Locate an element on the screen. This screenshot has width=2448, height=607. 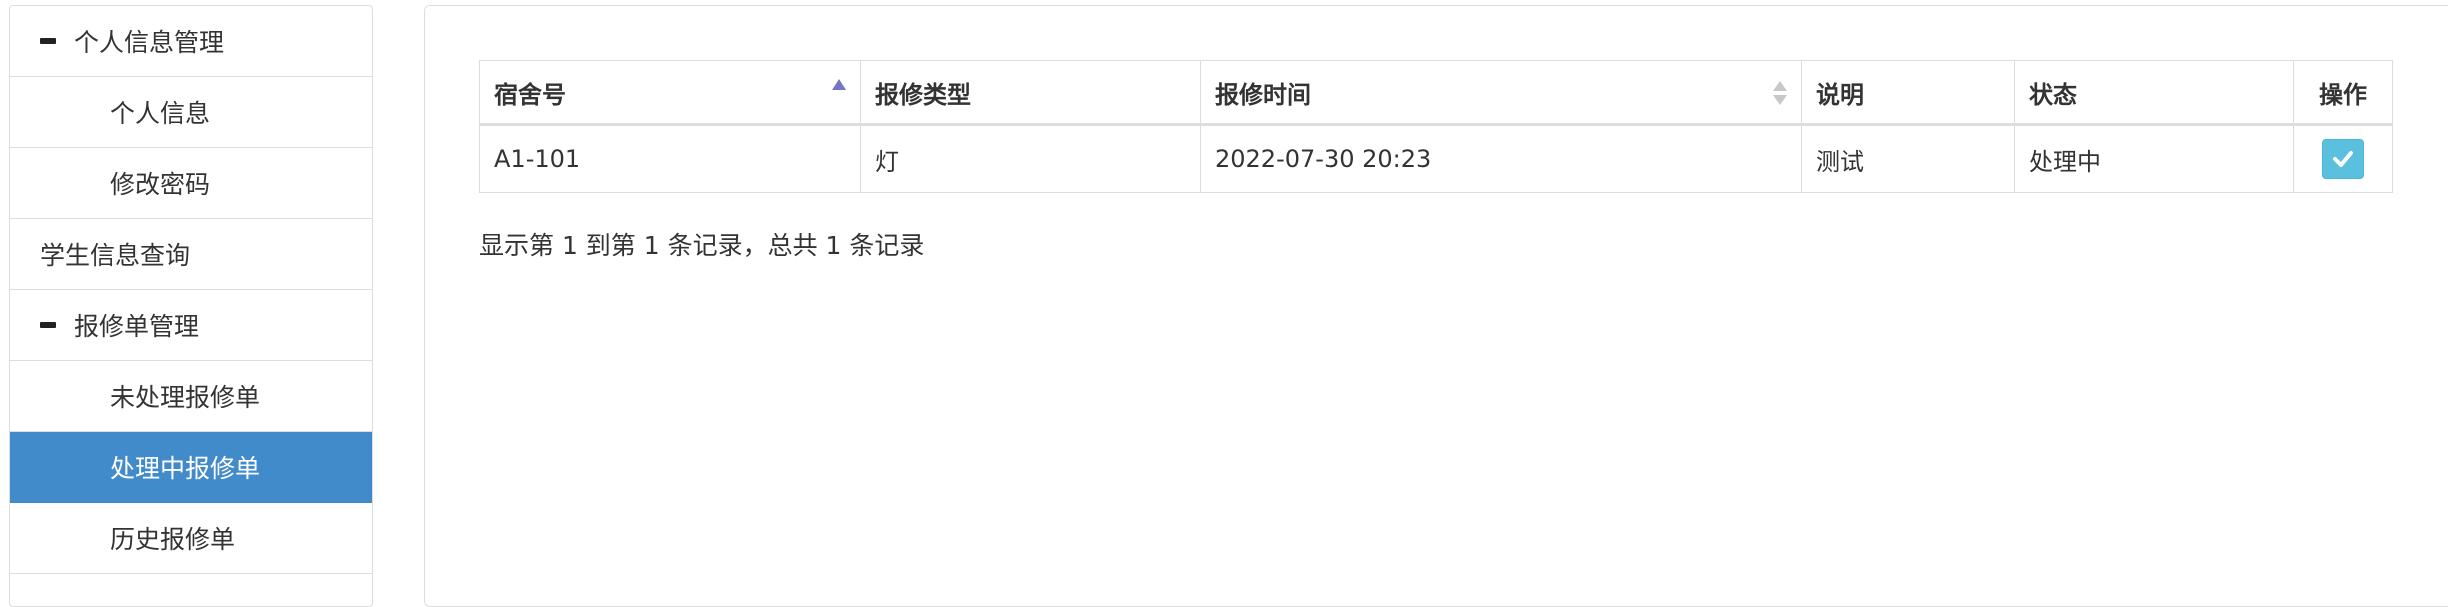
cell-dorm: A1-101 is located at coordinates (670, 158).